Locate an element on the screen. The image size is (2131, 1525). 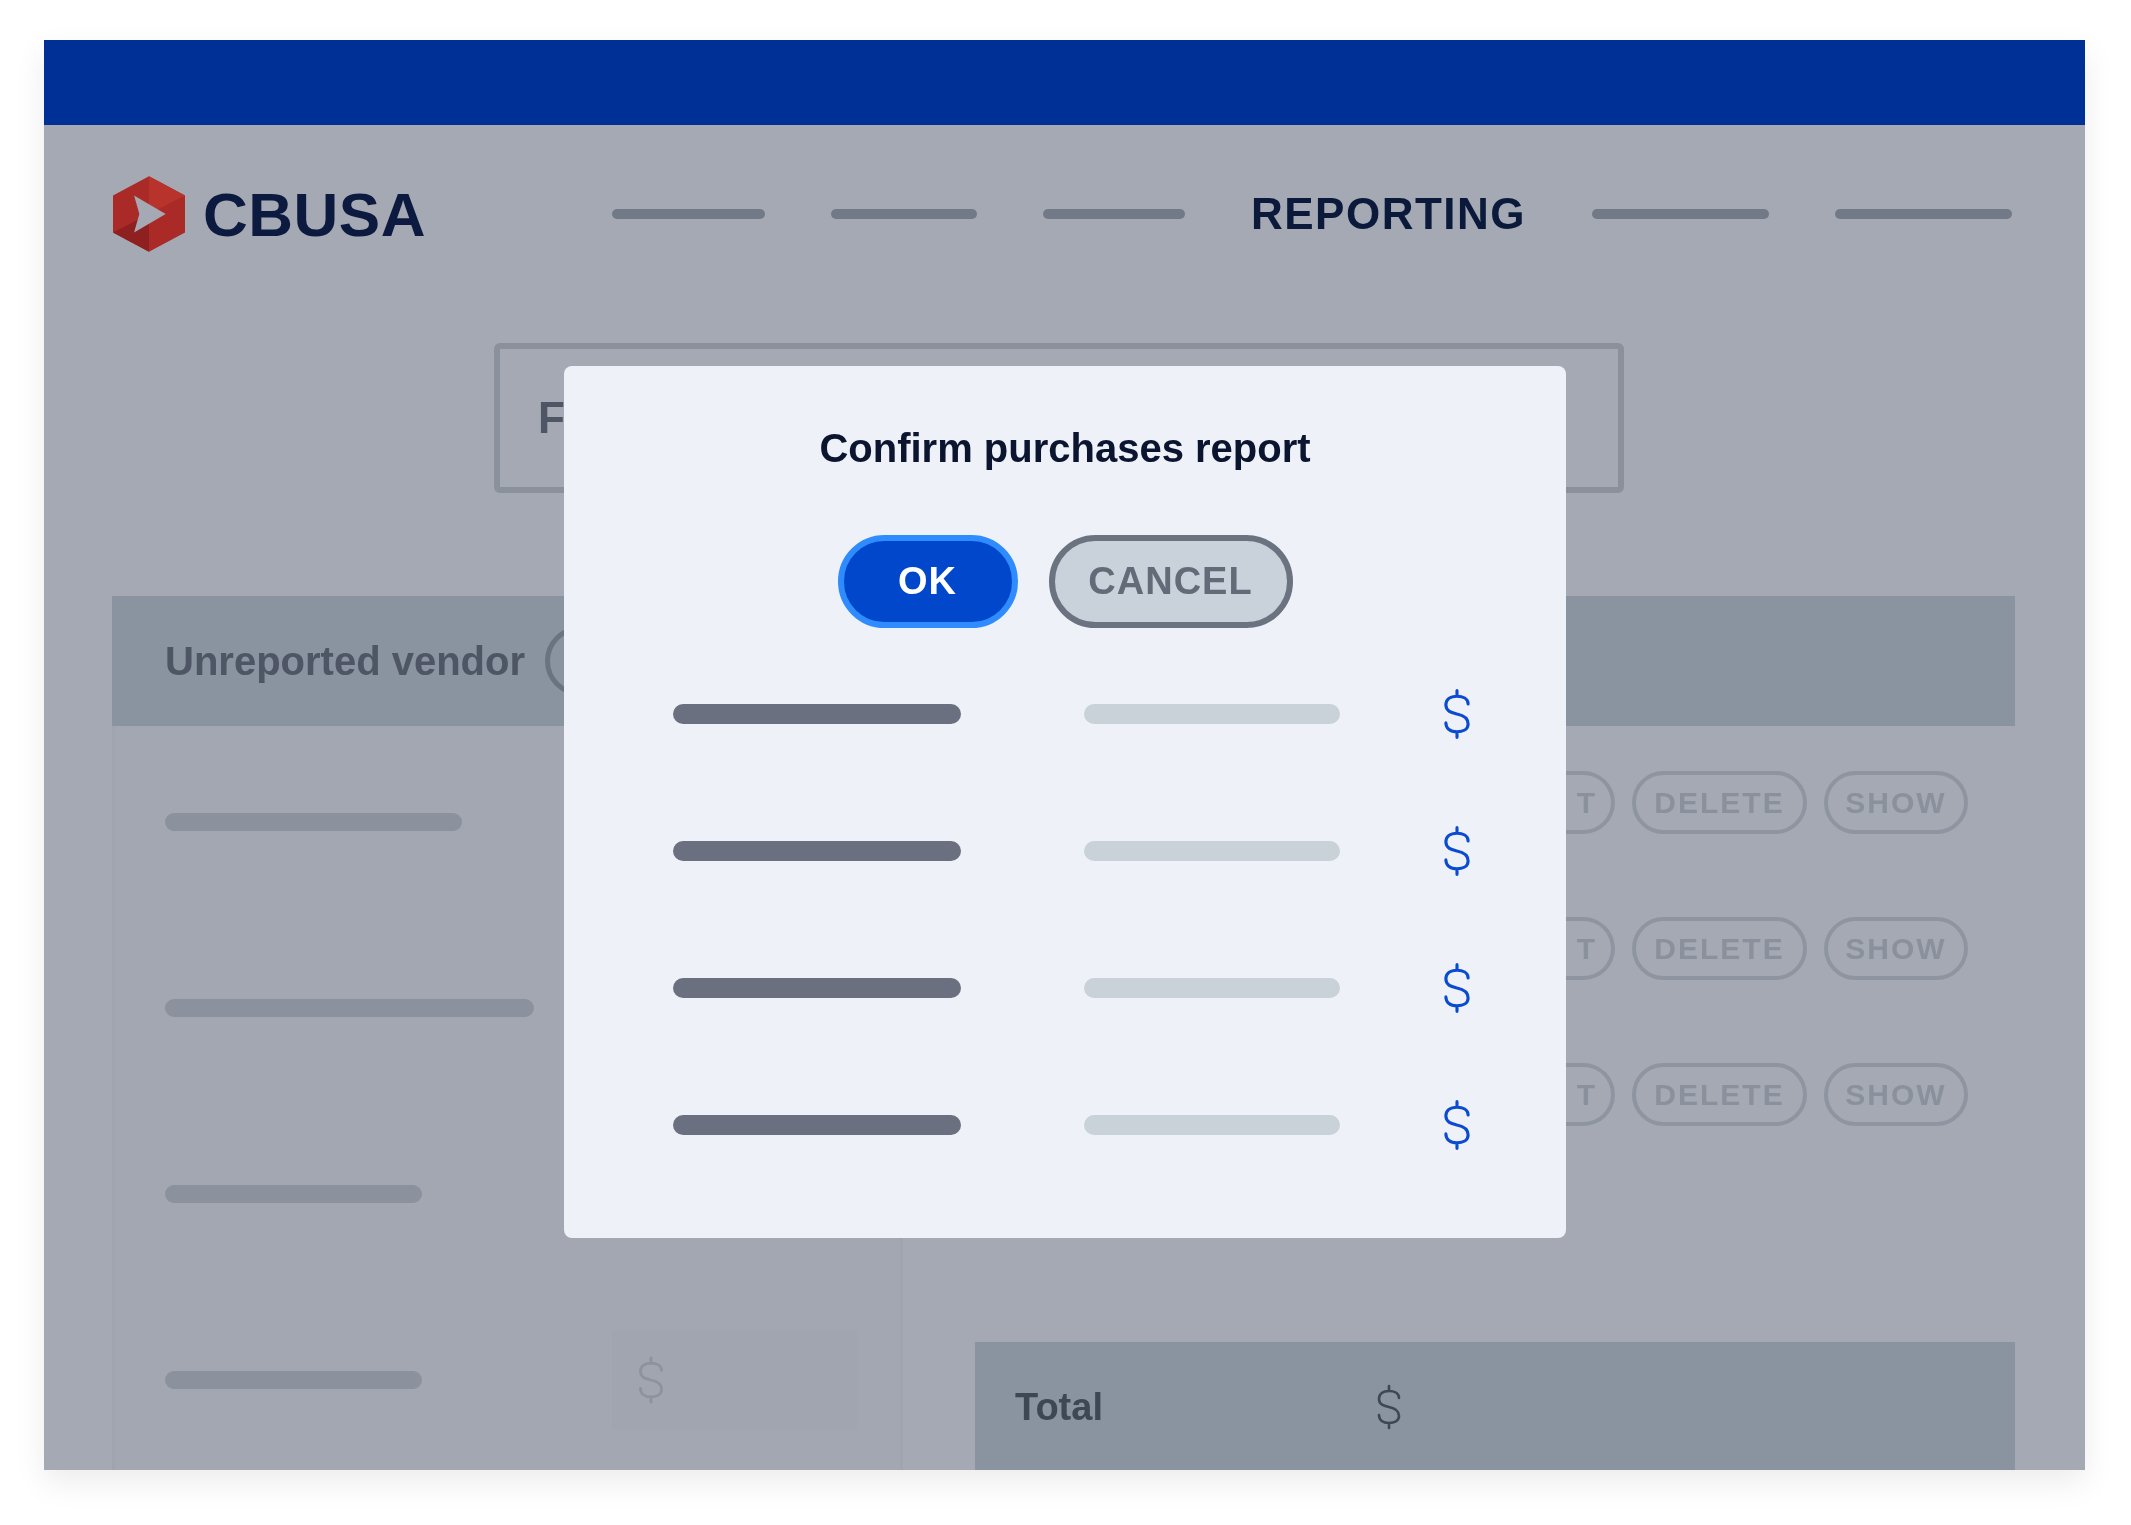
total-label: Total is located at coordinates (1059, 1407).